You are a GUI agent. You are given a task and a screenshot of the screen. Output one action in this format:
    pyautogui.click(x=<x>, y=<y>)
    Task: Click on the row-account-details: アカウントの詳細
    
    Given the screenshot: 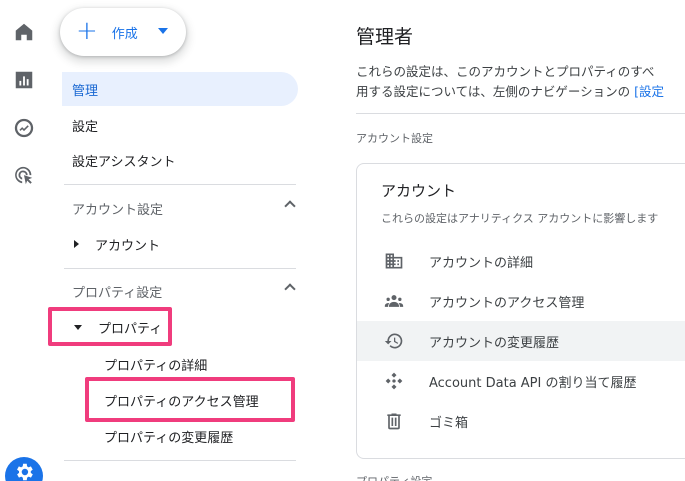 What is the action you would take?
    pyautogui.click(x=521, y=261)
    